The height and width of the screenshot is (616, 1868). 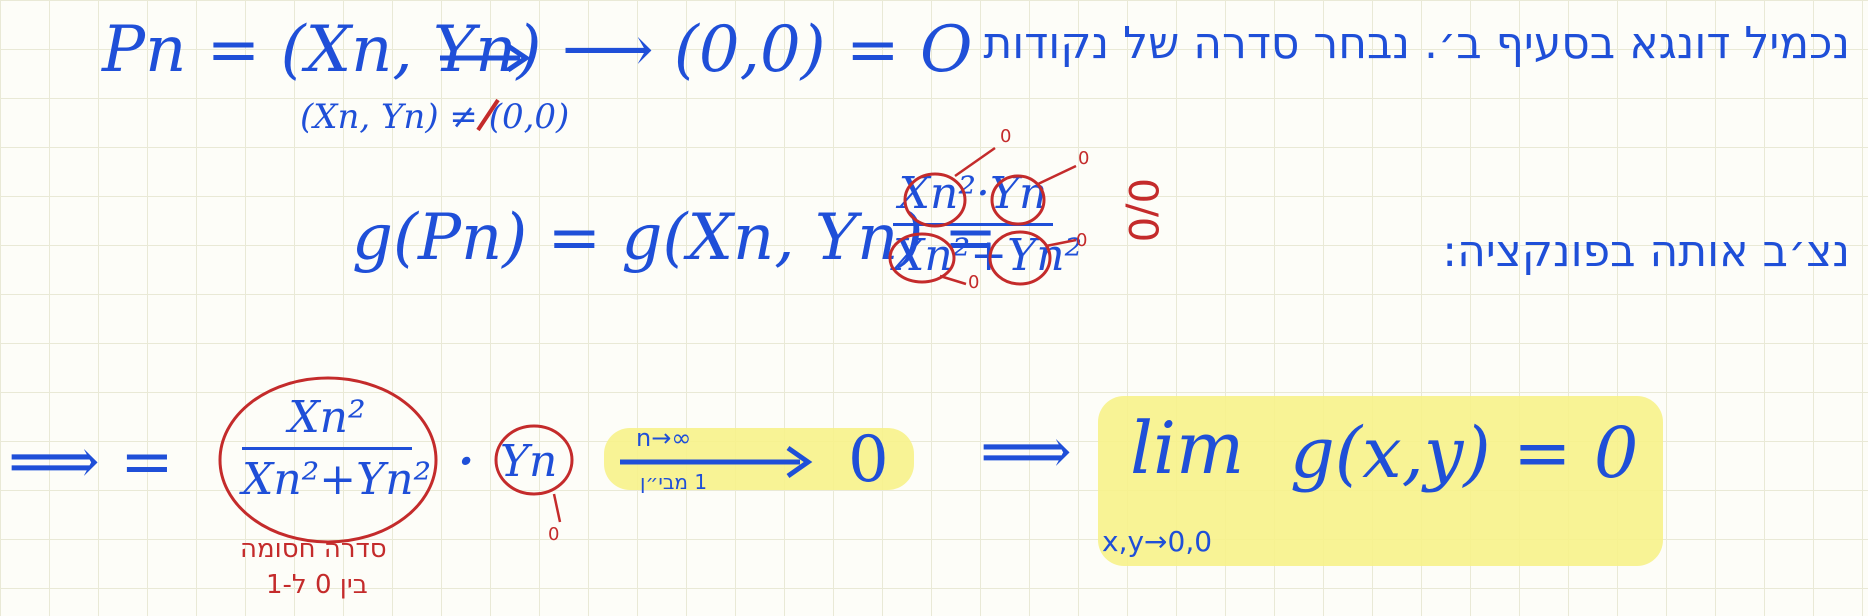 What do you see at coordinates (313, 549) in the screenshot?
I see `bounded-note-line1: סדרה חסומה` at bounding box center [313, 549].